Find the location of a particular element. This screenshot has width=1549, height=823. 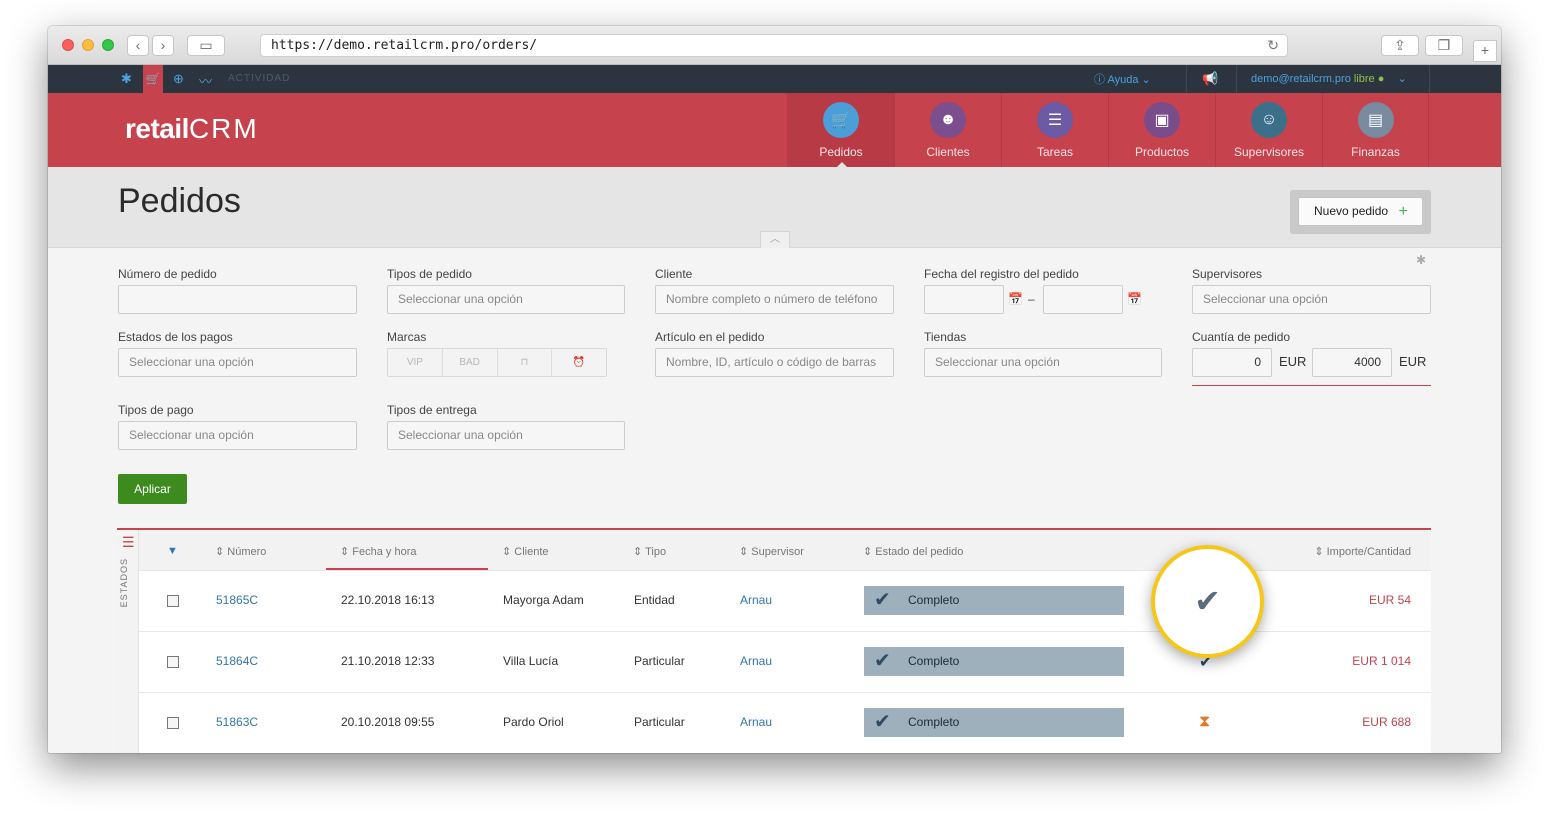

analytics-icon: 〰 is located at coordinates (205, 80).